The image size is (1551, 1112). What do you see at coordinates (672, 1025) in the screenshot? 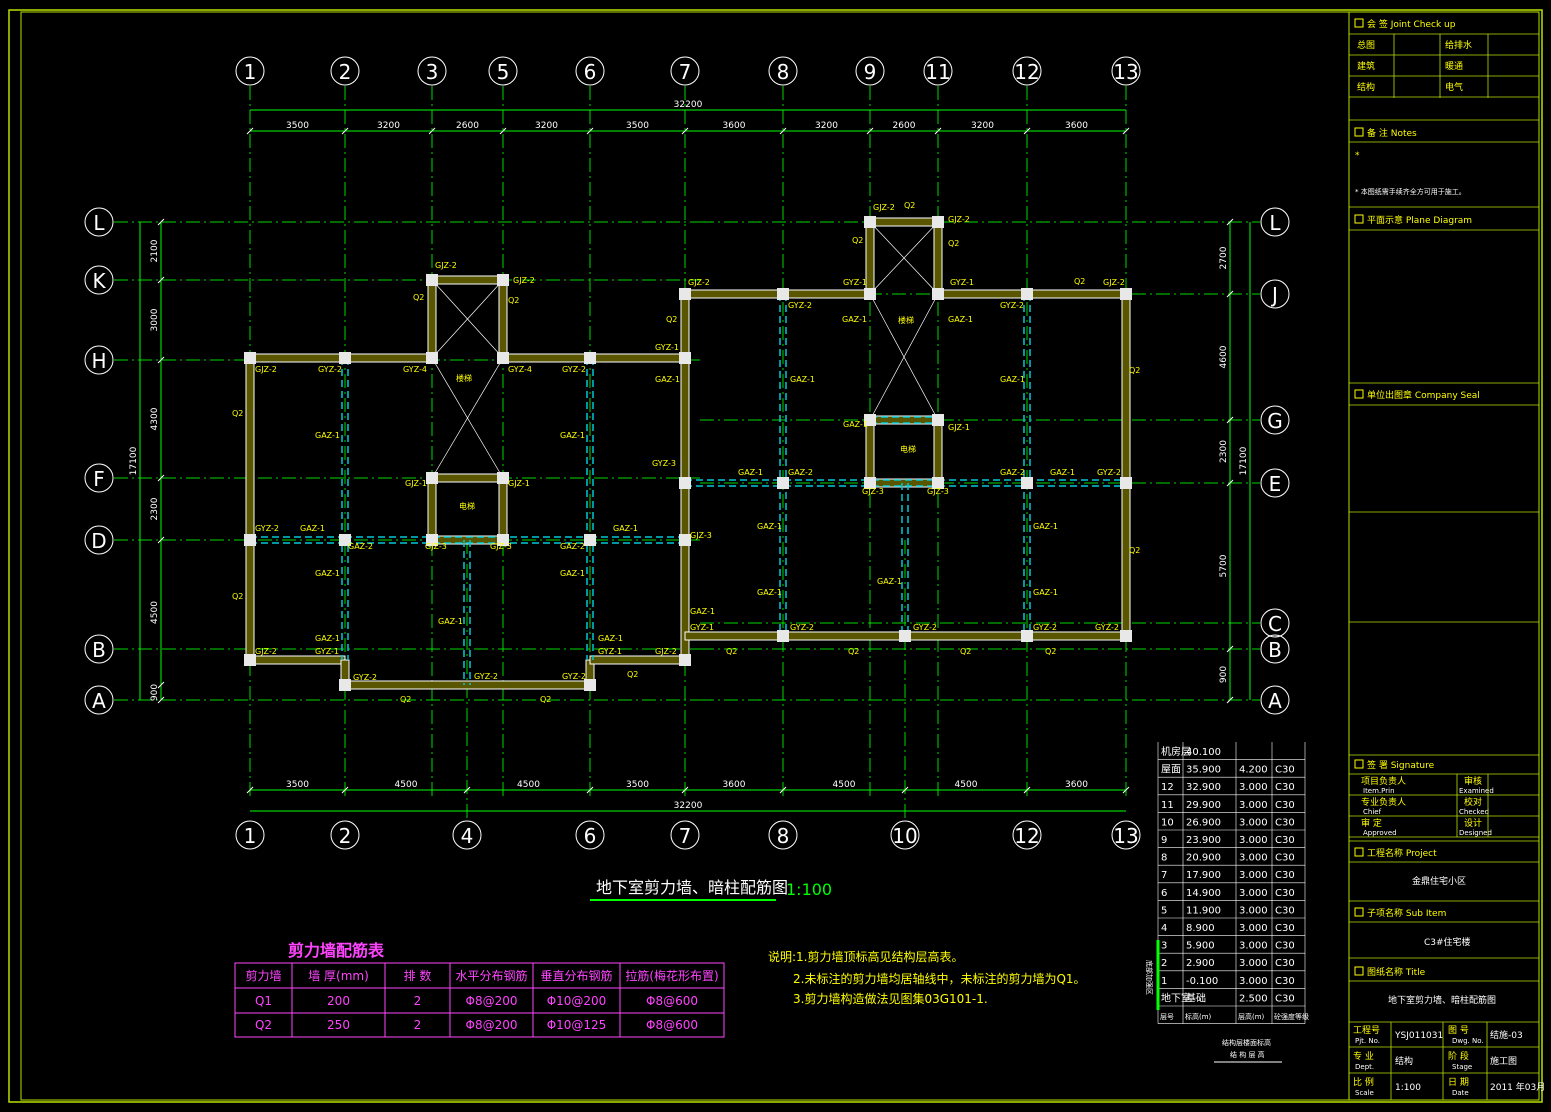
I see `rebar-cell: Φ8@600` at bounding box center [672, 1025].